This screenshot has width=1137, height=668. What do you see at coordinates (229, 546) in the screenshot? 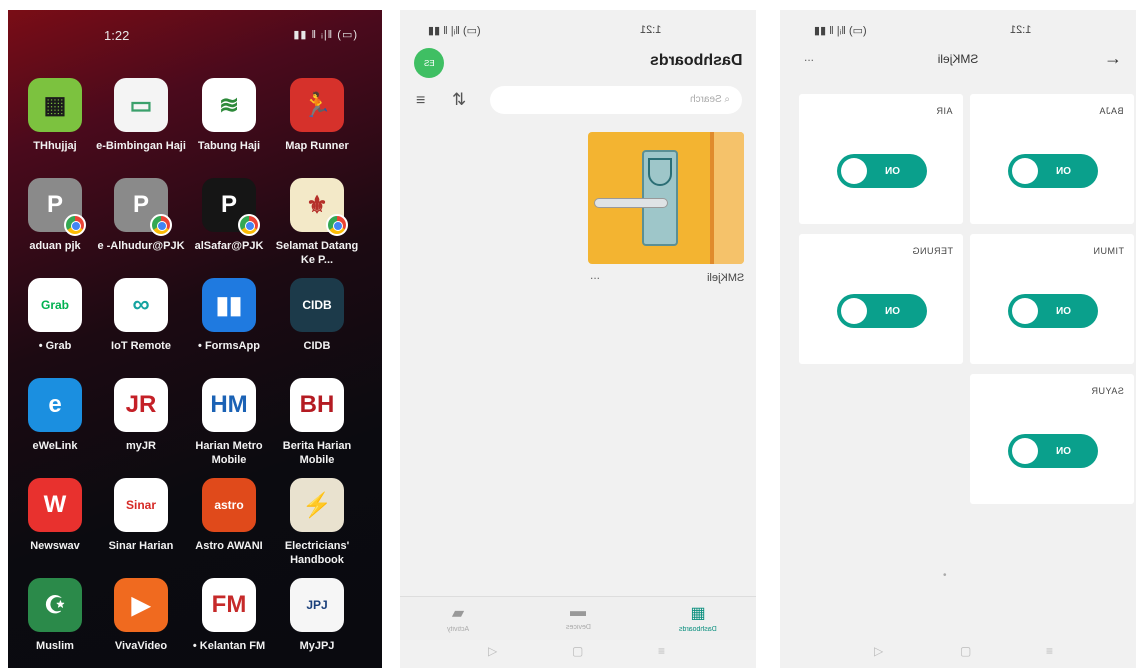
I see `app-label: Astro AWANI` at bounding box center [229, 546].